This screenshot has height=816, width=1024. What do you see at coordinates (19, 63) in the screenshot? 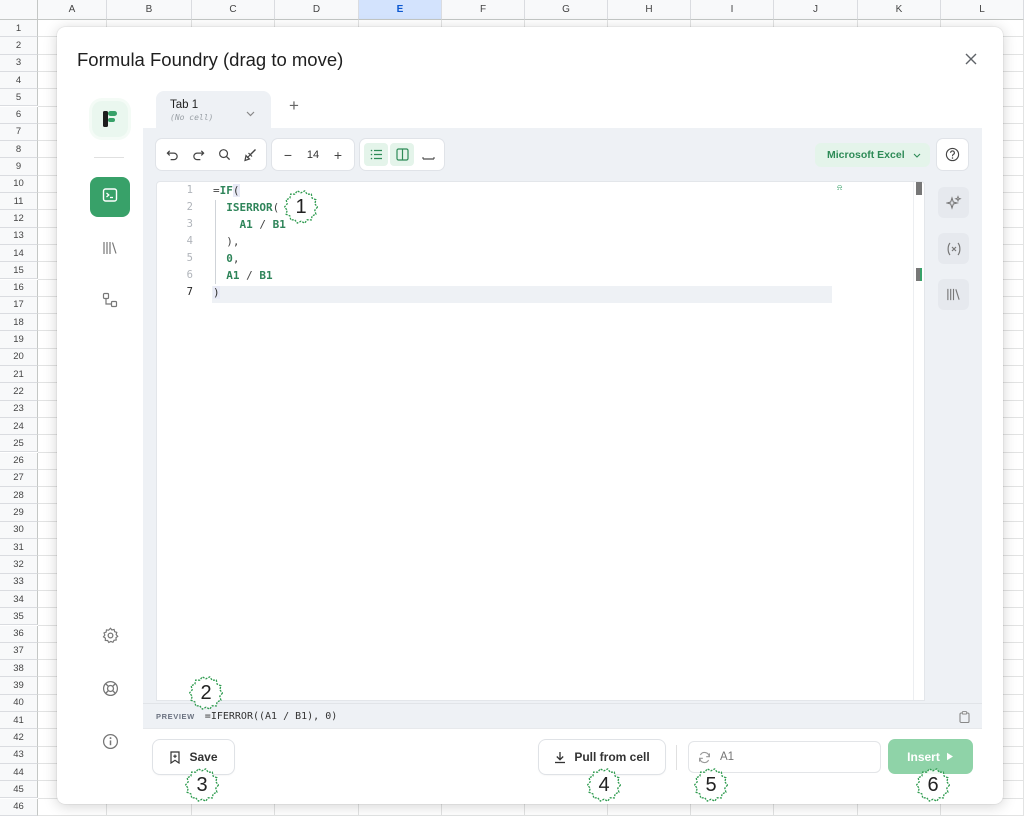
I see `row-header: 3` at bounding box center [19, 63].